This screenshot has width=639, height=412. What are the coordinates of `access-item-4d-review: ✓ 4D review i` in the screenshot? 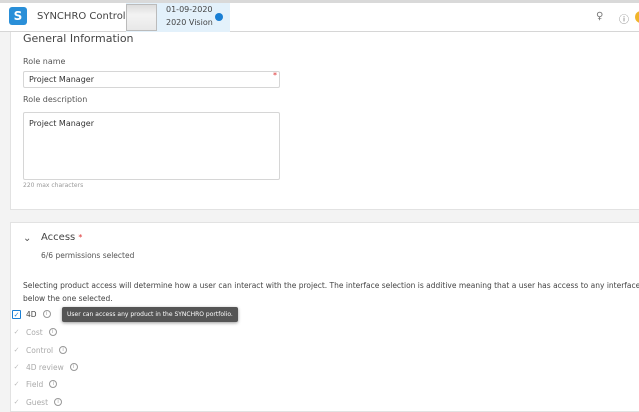 It's located at (45, 367).